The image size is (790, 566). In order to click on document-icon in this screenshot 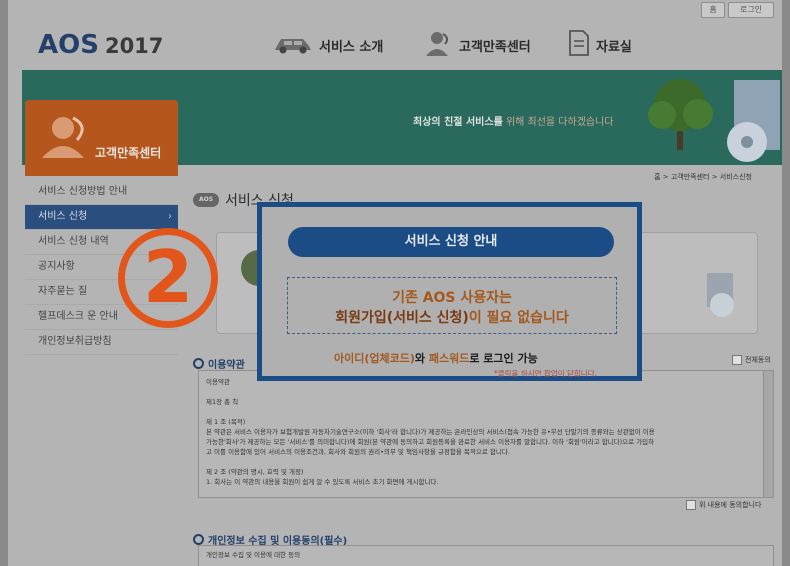, I will do `click(579, 45)`.